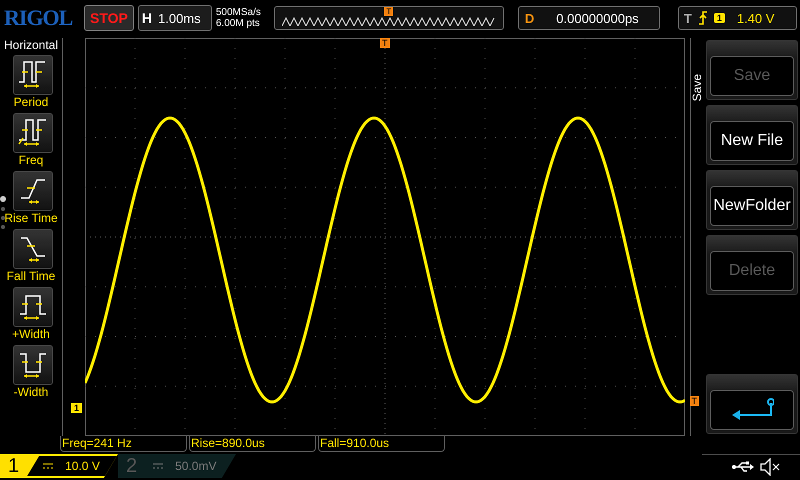 The height and width of the screenshot is (480, 800). I want to click on menu-title: Horizontal, so click(31, 45).